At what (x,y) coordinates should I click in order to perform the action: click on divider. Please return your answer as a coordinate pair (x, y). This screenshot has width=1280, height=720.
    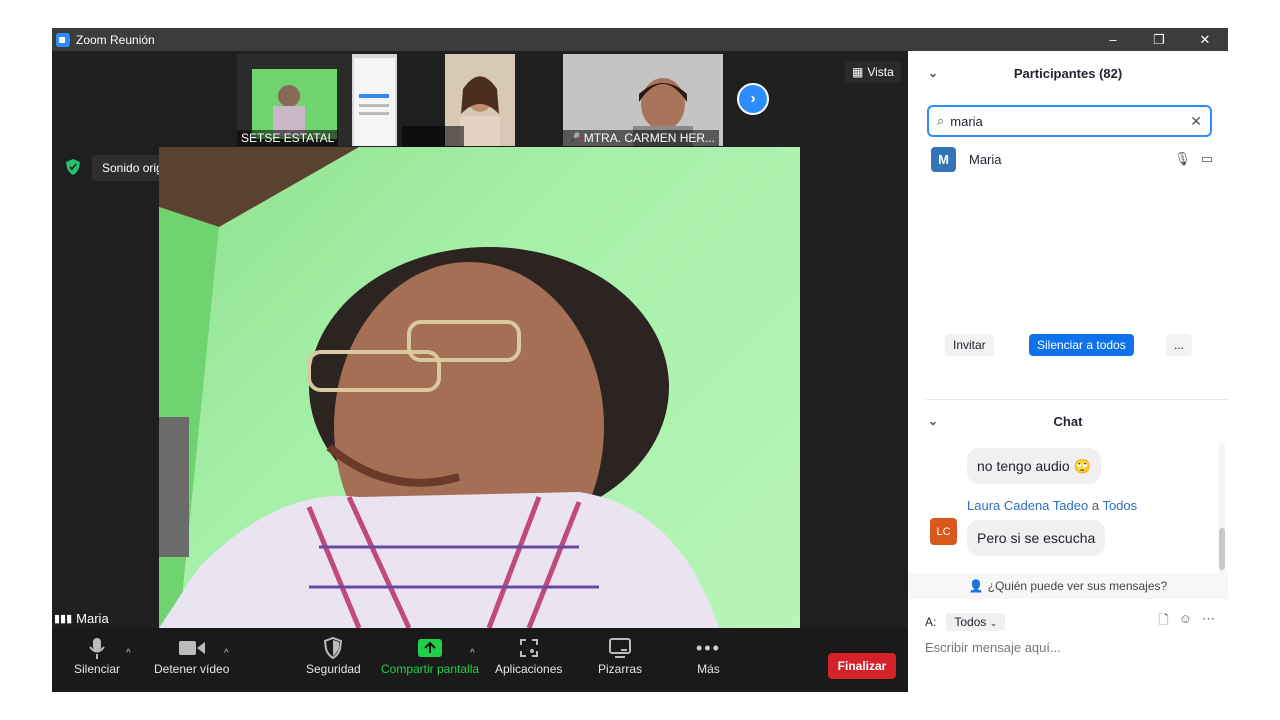
    Looking at the image, I should click on (1077, 399).